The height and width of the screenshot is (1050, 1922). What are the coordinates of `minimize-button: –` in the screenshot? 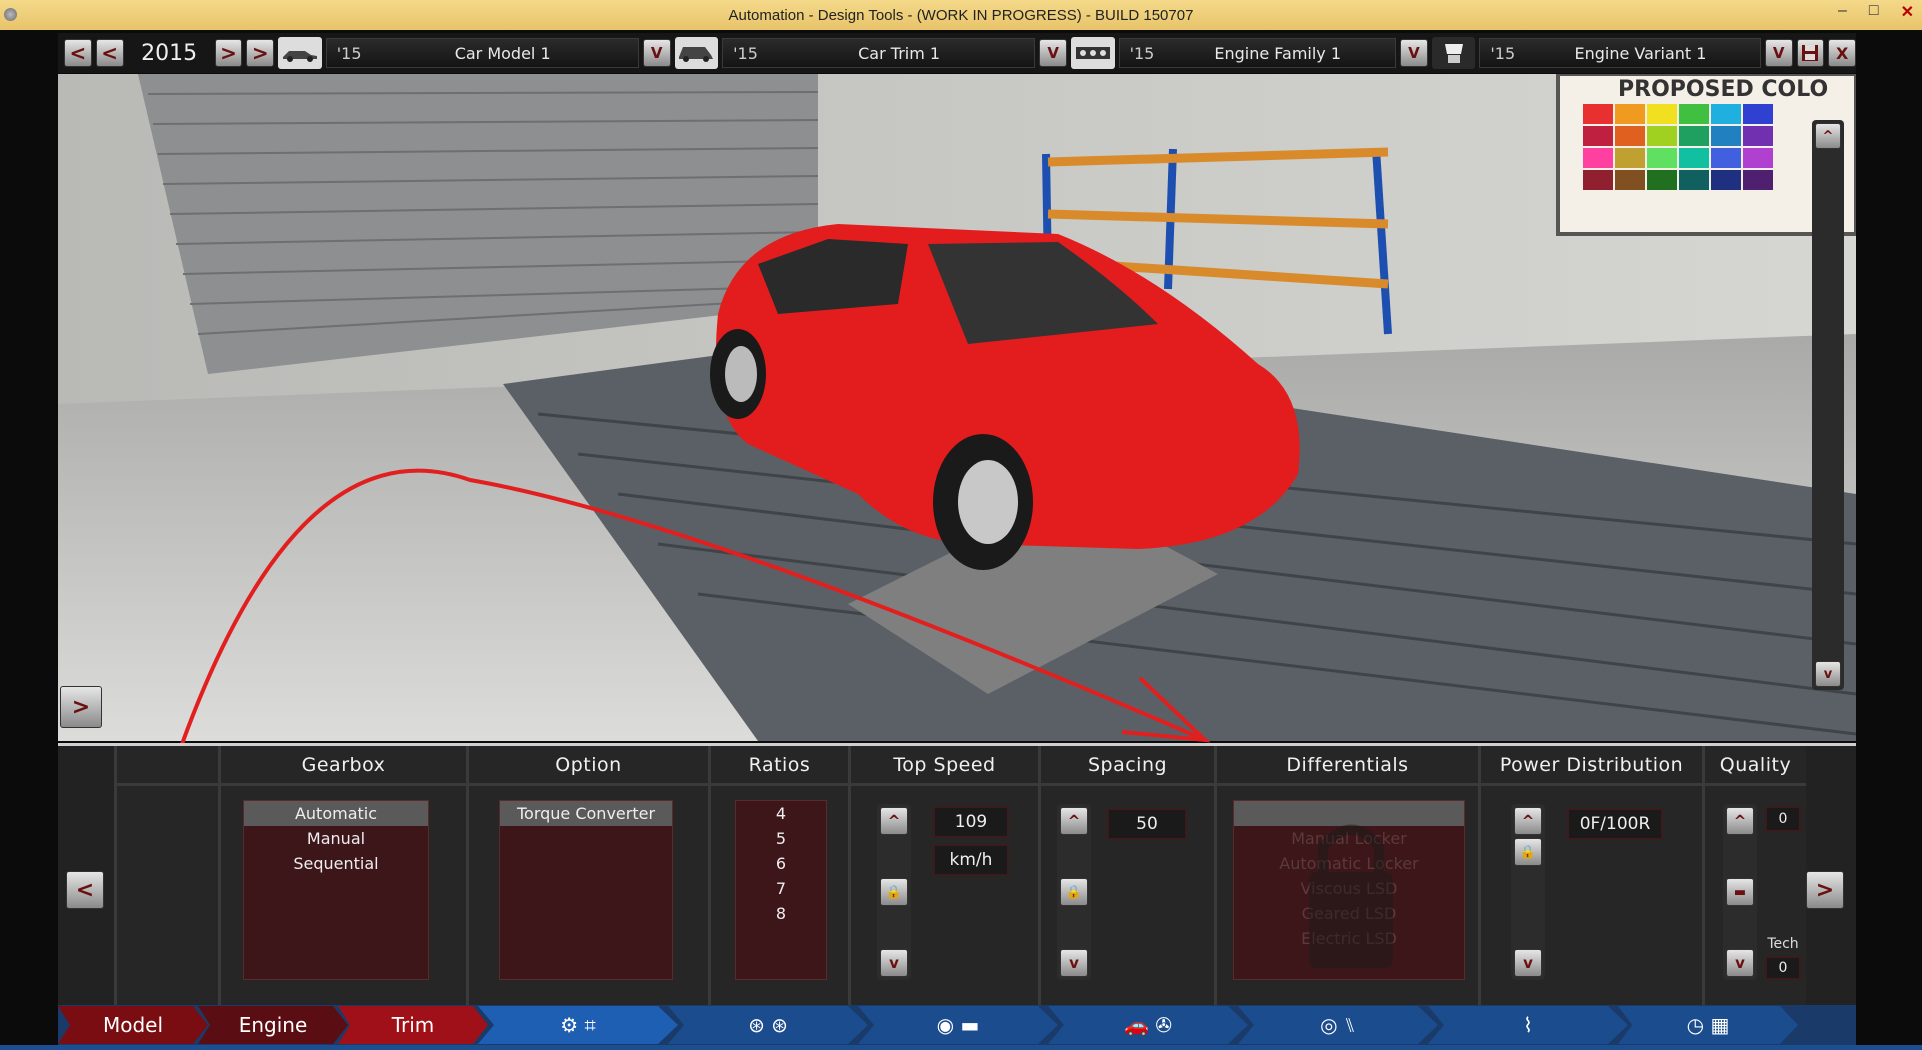 It's located at (1842, 12).